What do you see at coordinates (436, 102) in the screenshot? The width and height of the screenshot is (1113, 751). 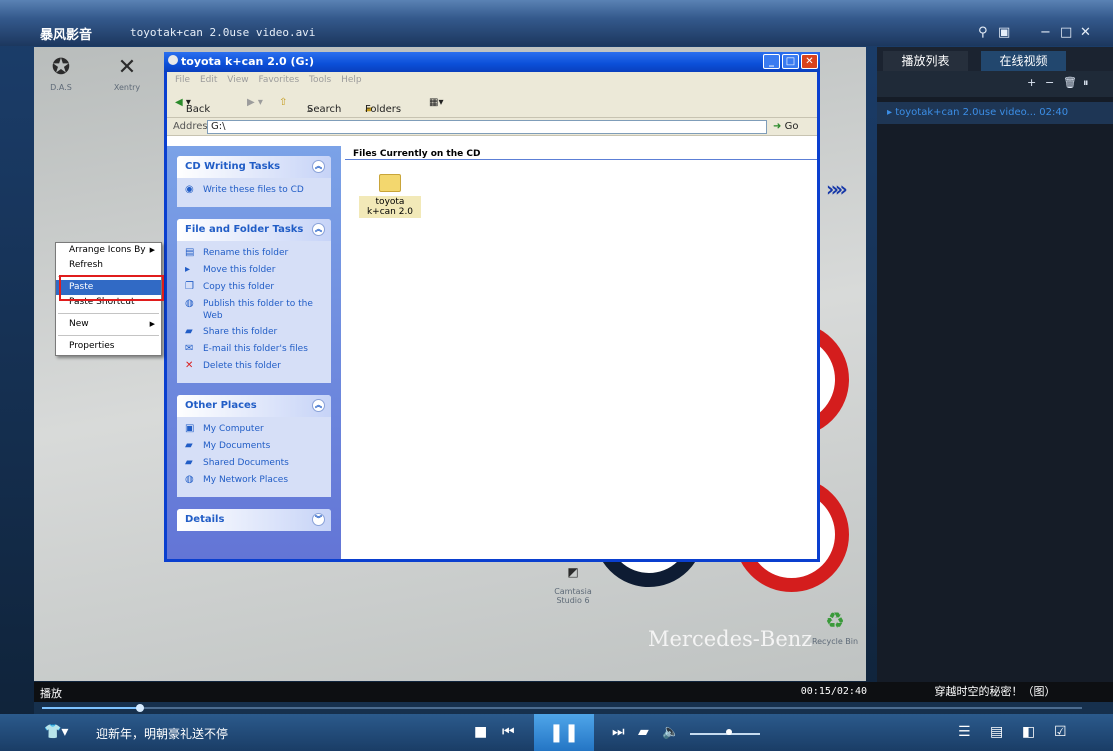 I see `views-button: ▦▾` at bounding box center [436, 102].